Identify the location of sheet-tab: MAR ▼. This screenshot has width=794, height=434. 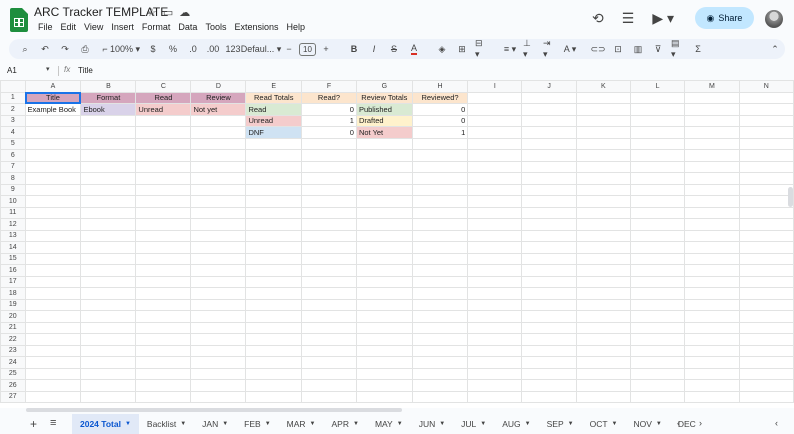
(301, 424).